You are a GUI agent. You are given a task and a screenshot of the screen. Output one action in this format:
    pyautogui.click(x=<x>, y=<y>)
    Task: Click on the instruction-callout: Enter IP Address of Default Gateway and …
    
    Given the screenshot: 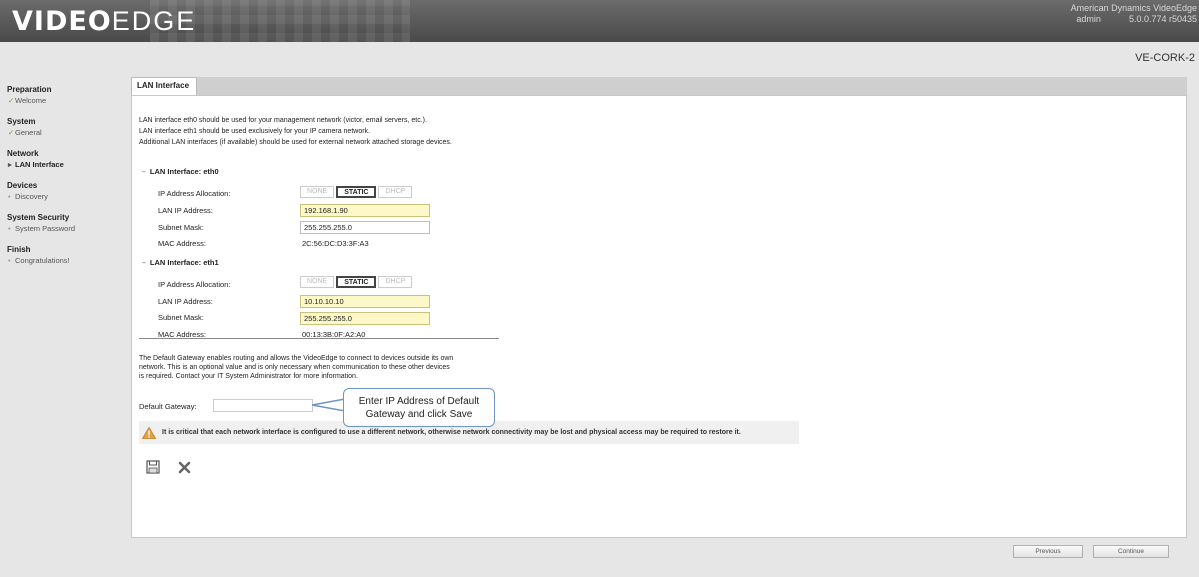 What is the action you would take?
    pyautogui.click(x=419, y=407)
    